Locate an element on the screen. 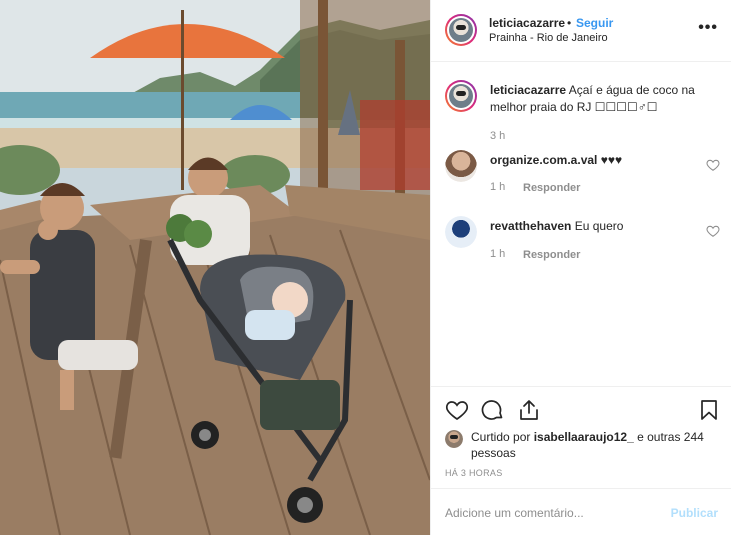 The height and width of the screenshot is (535, 731). add-comment-bar: Publicar is located at coordinates (581, 511).